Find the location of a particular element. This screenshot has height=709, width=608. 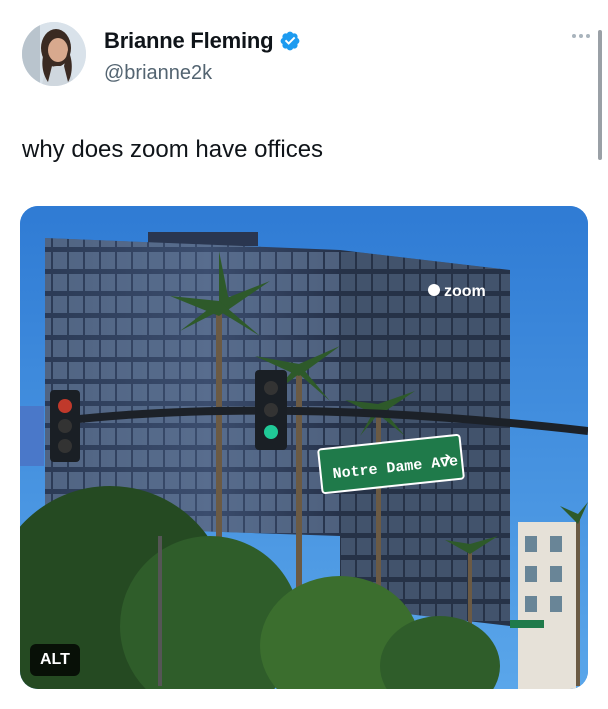

author-name: Brianne Fleming is located at coordinates (189, 41).